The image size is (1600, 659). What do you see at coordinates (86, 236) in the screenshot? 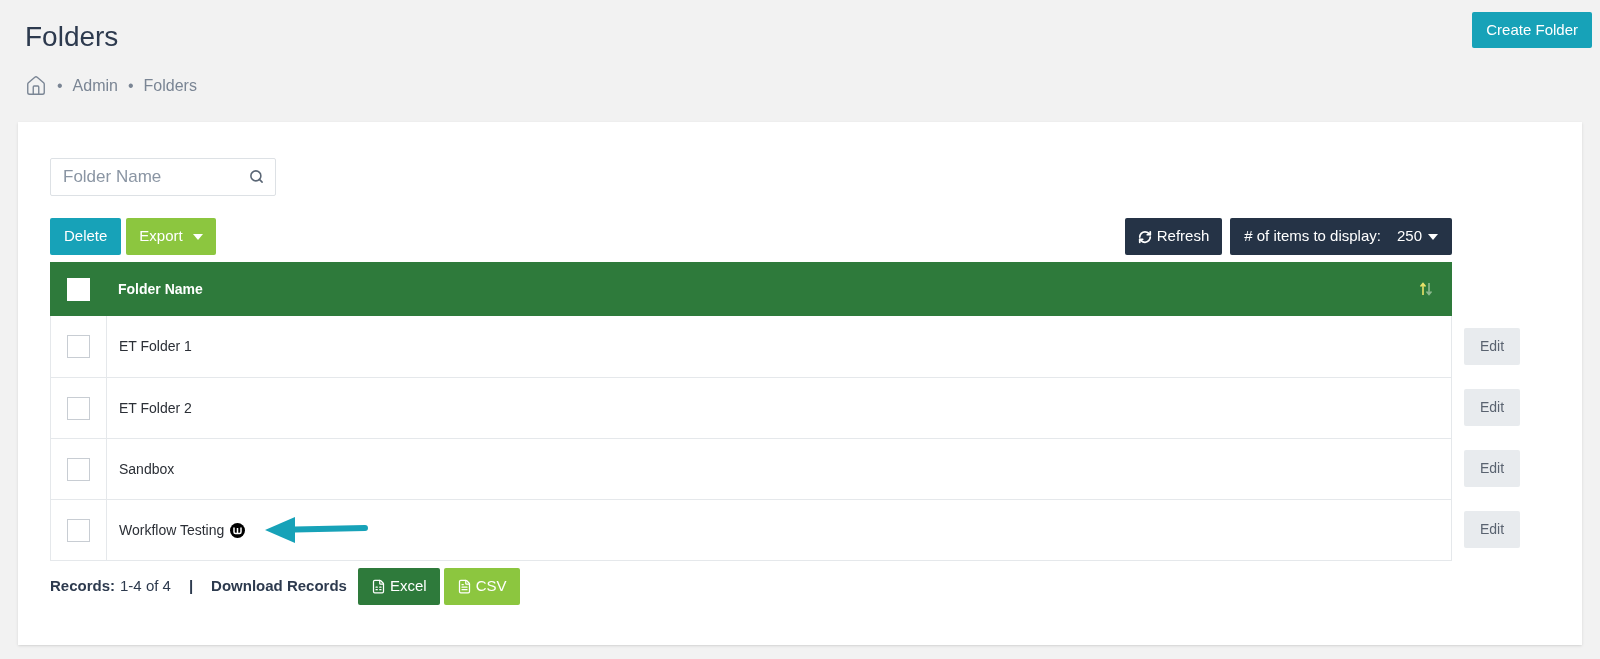
I see `delete-button: Delete` at bounding box center [86, 236].